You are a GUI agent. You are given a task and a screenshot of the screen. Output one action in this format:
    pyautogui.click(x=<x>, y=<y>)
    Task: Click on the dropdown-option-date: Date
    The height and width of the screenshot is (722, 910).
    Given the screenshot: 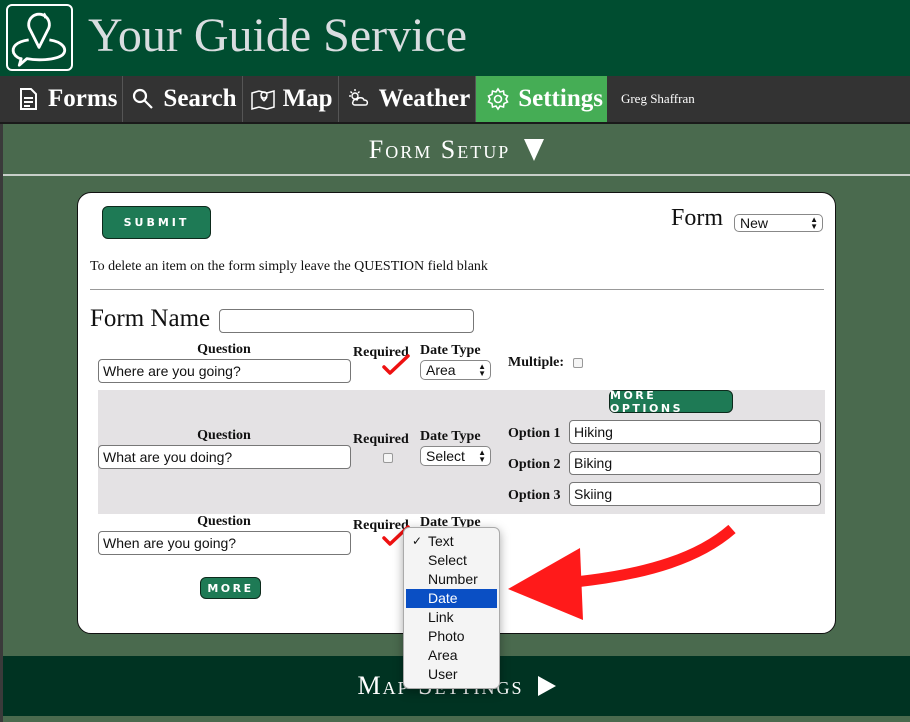 What is the action you would take?
    pyautogui.click(x=451, y=598)
    